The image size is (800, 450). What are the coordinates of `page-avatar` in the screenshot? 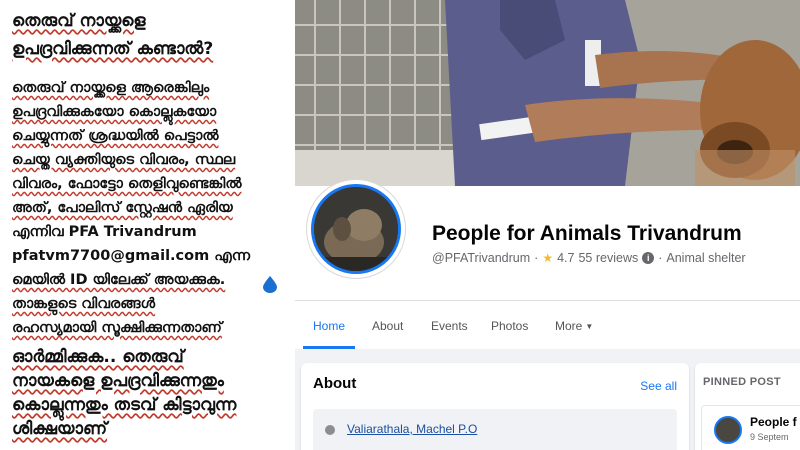 It's located at (356, 229).